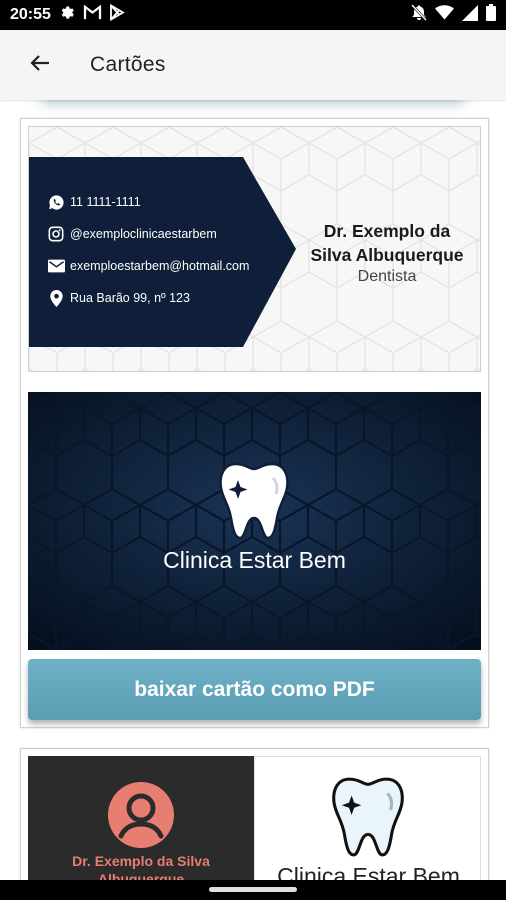  Describe the element at coordinates (56, 298) in the screenshot. I see `location-pin-icon` at that location.